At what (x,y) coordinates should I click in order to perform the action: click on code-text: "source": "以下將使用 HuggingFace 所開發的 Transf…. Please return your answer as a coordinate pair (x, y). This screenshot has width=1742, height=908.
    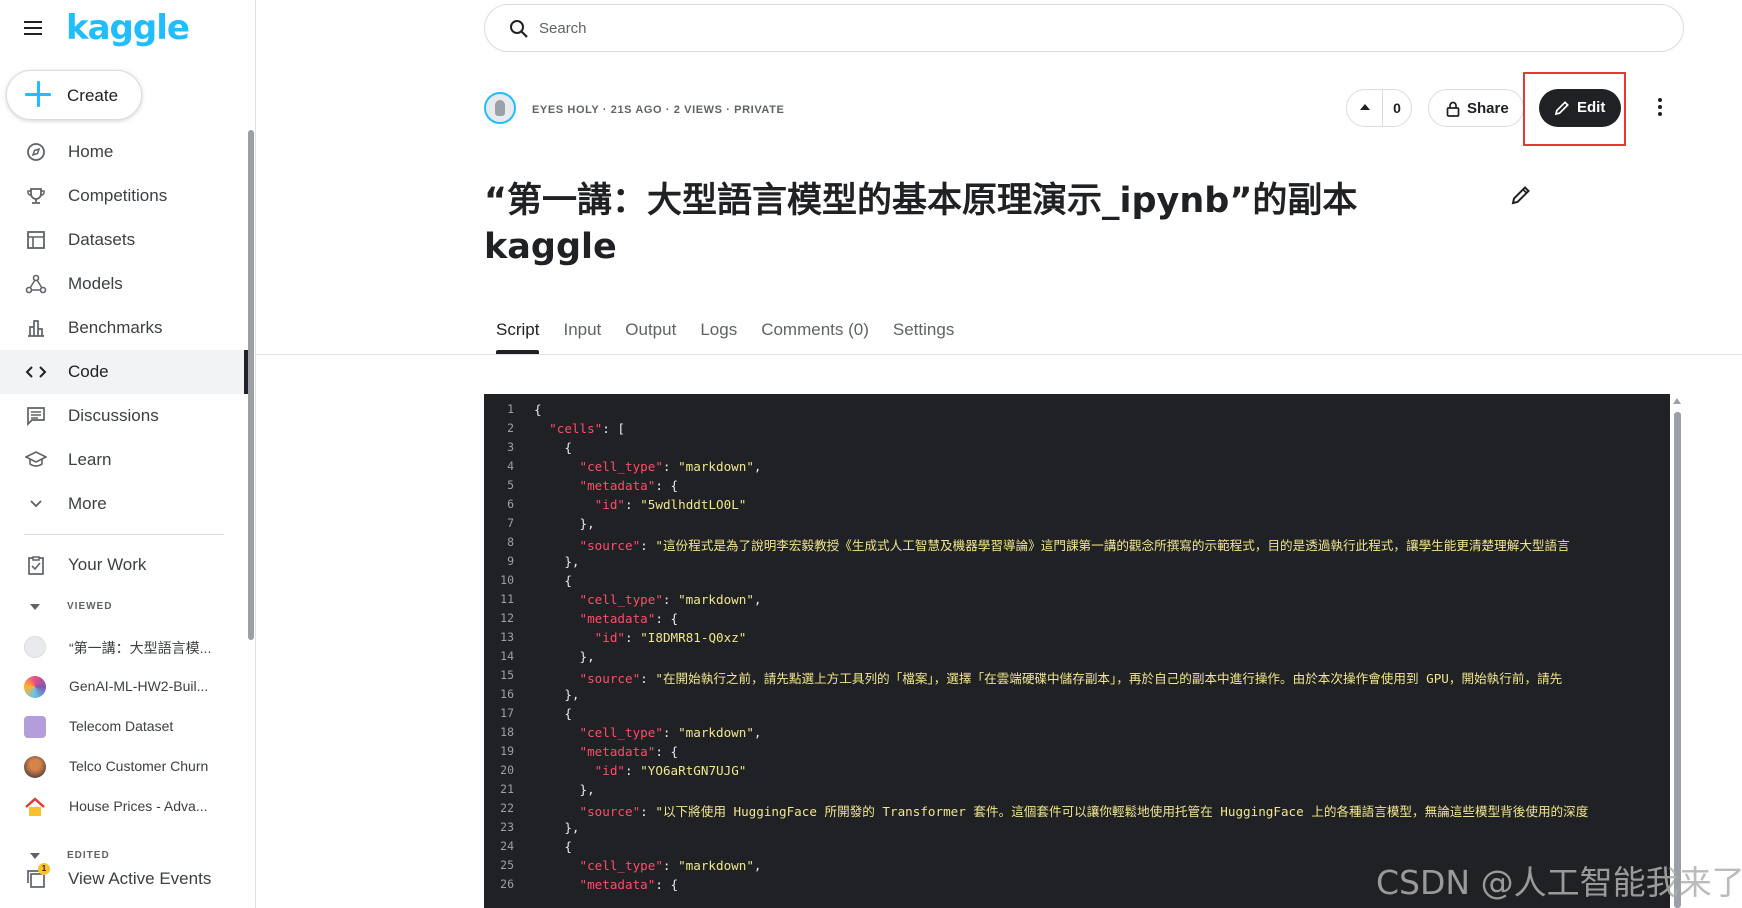
    Looking at the image, I should click on (1084, 811).